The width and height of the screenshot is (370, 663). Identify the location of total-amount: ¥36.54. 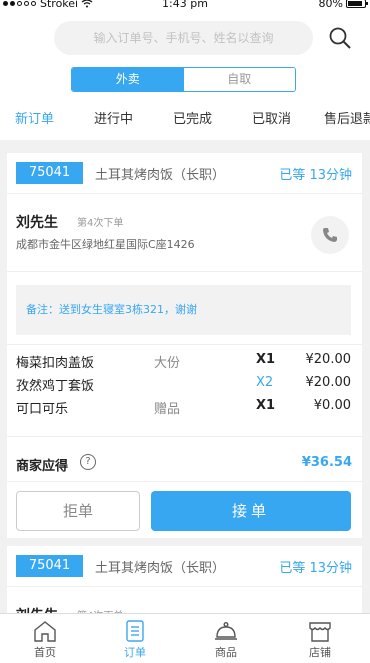
(326, 462).